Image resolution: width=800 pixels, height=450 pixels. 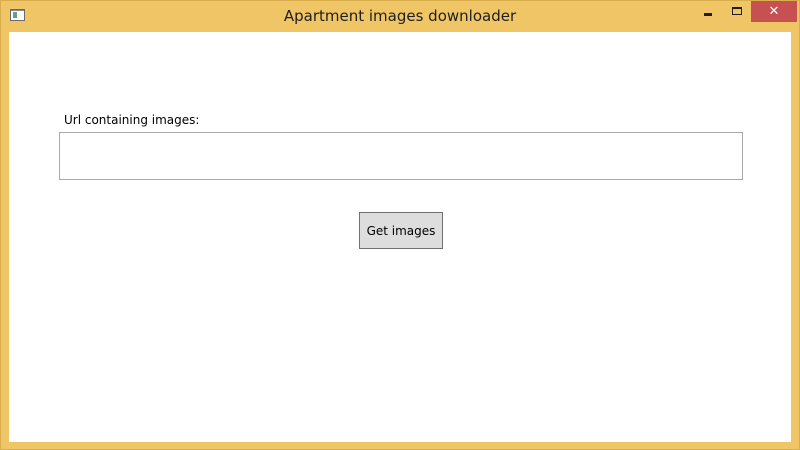 I want to click on maximize-button, so click(x=737, y=11).